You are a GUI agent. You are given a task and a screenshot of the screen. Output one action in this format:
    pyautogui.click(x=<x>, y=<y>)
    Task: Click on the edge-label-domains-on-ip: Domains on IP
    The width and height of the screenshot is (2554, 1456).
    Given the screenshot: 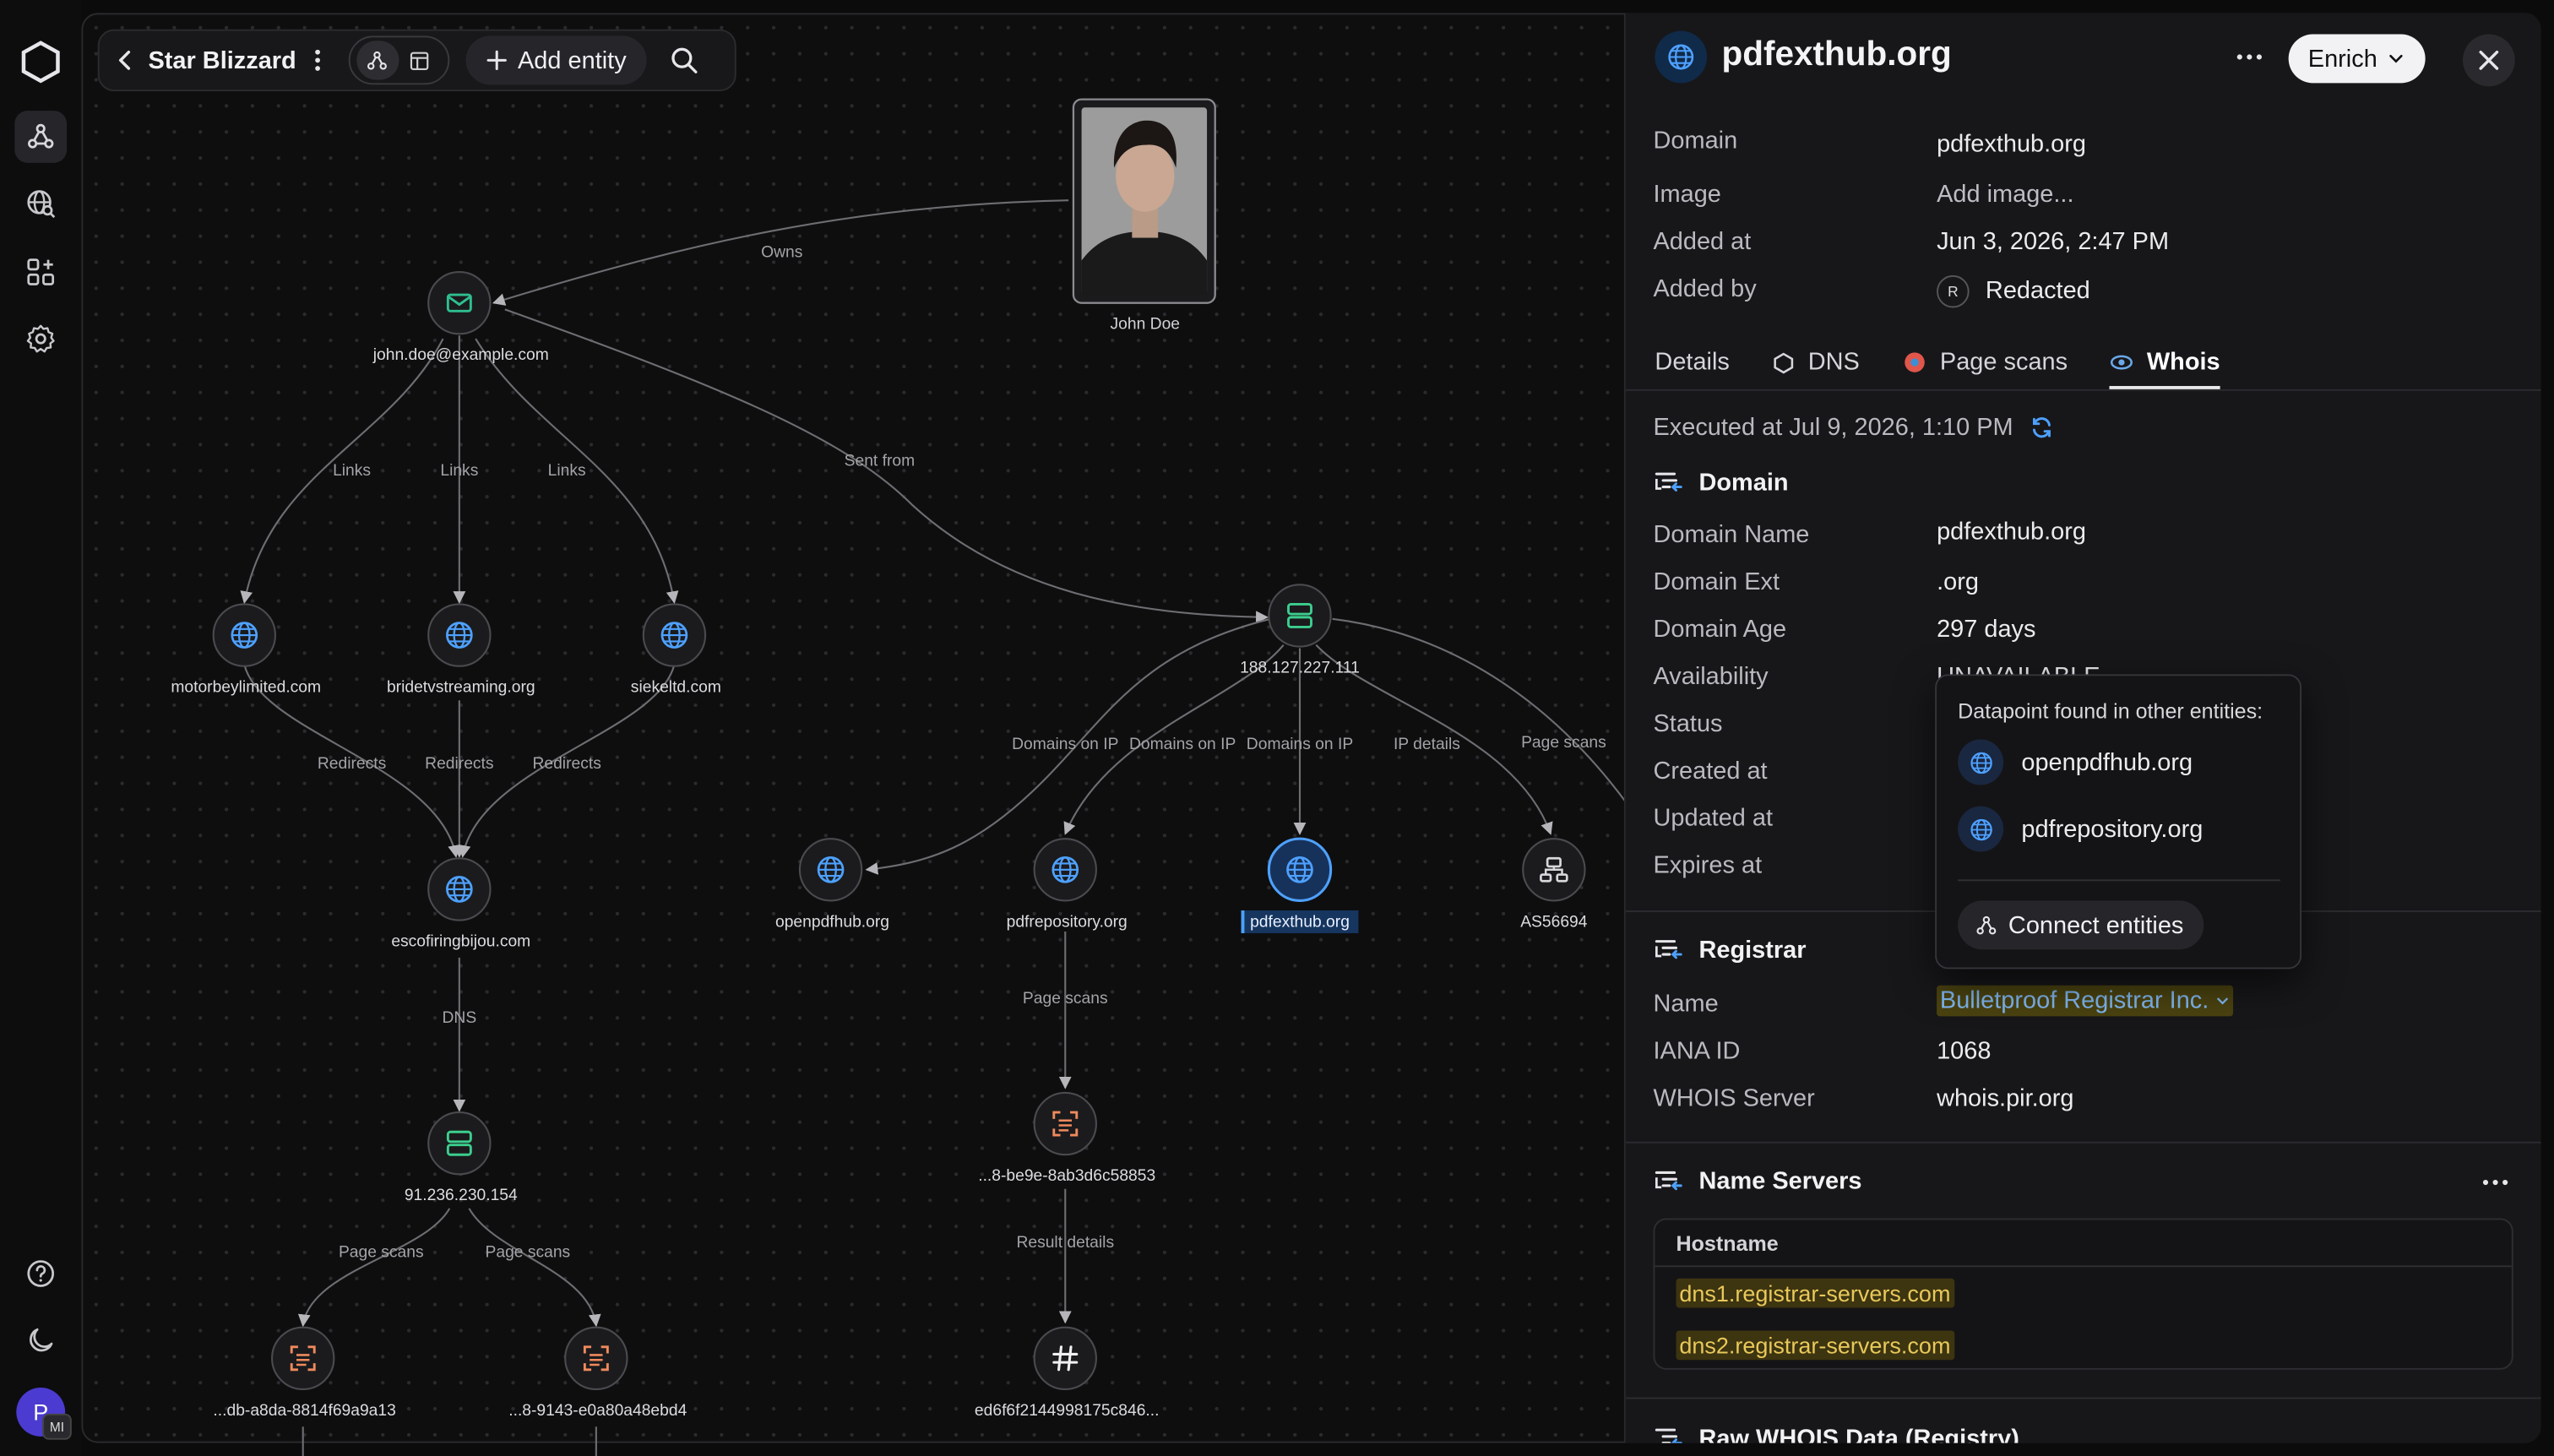 What is the action you would take?
    pyautogui.click(x=1065, y=744)
    